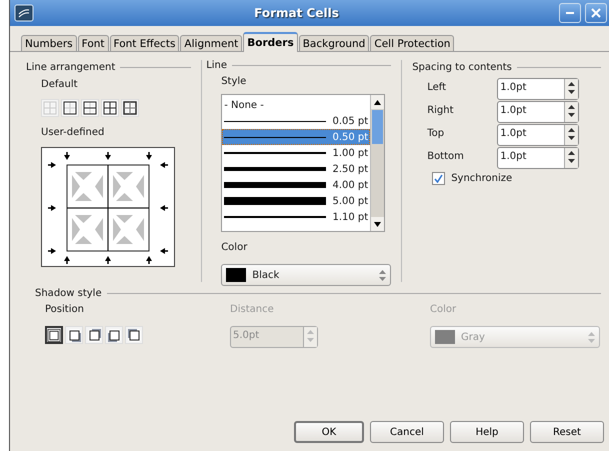 This screenshot has height=451, width=609. What do you see at coordinates (437, 88) in the screenshot?
I see `field-label: Left` at bounding box center [437, 88].